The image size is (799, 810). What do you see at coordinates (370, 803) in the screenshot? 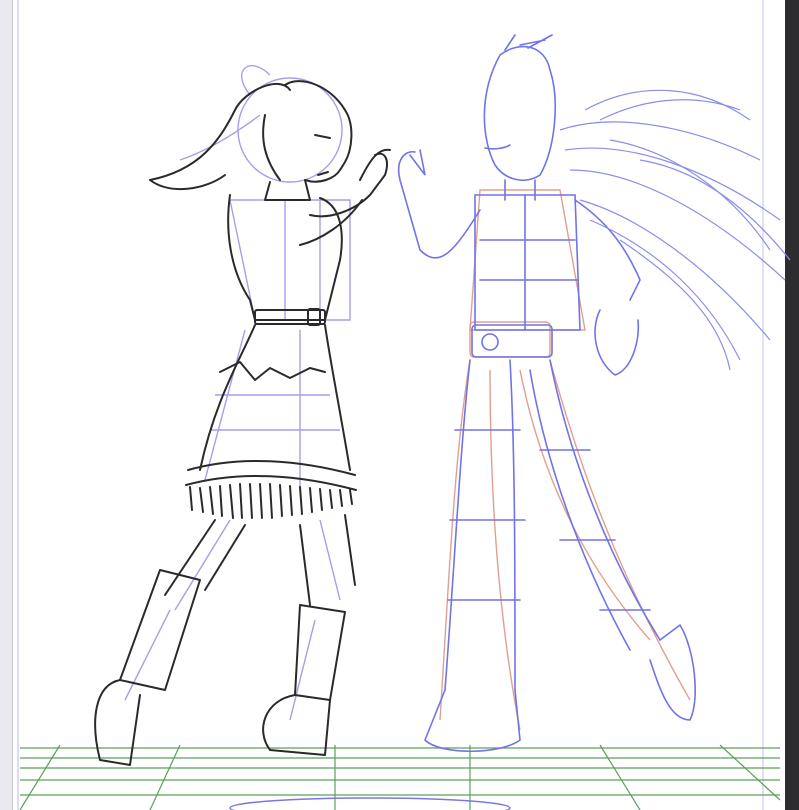
I see `ground-ellipse` at bounding box center [370, 803].